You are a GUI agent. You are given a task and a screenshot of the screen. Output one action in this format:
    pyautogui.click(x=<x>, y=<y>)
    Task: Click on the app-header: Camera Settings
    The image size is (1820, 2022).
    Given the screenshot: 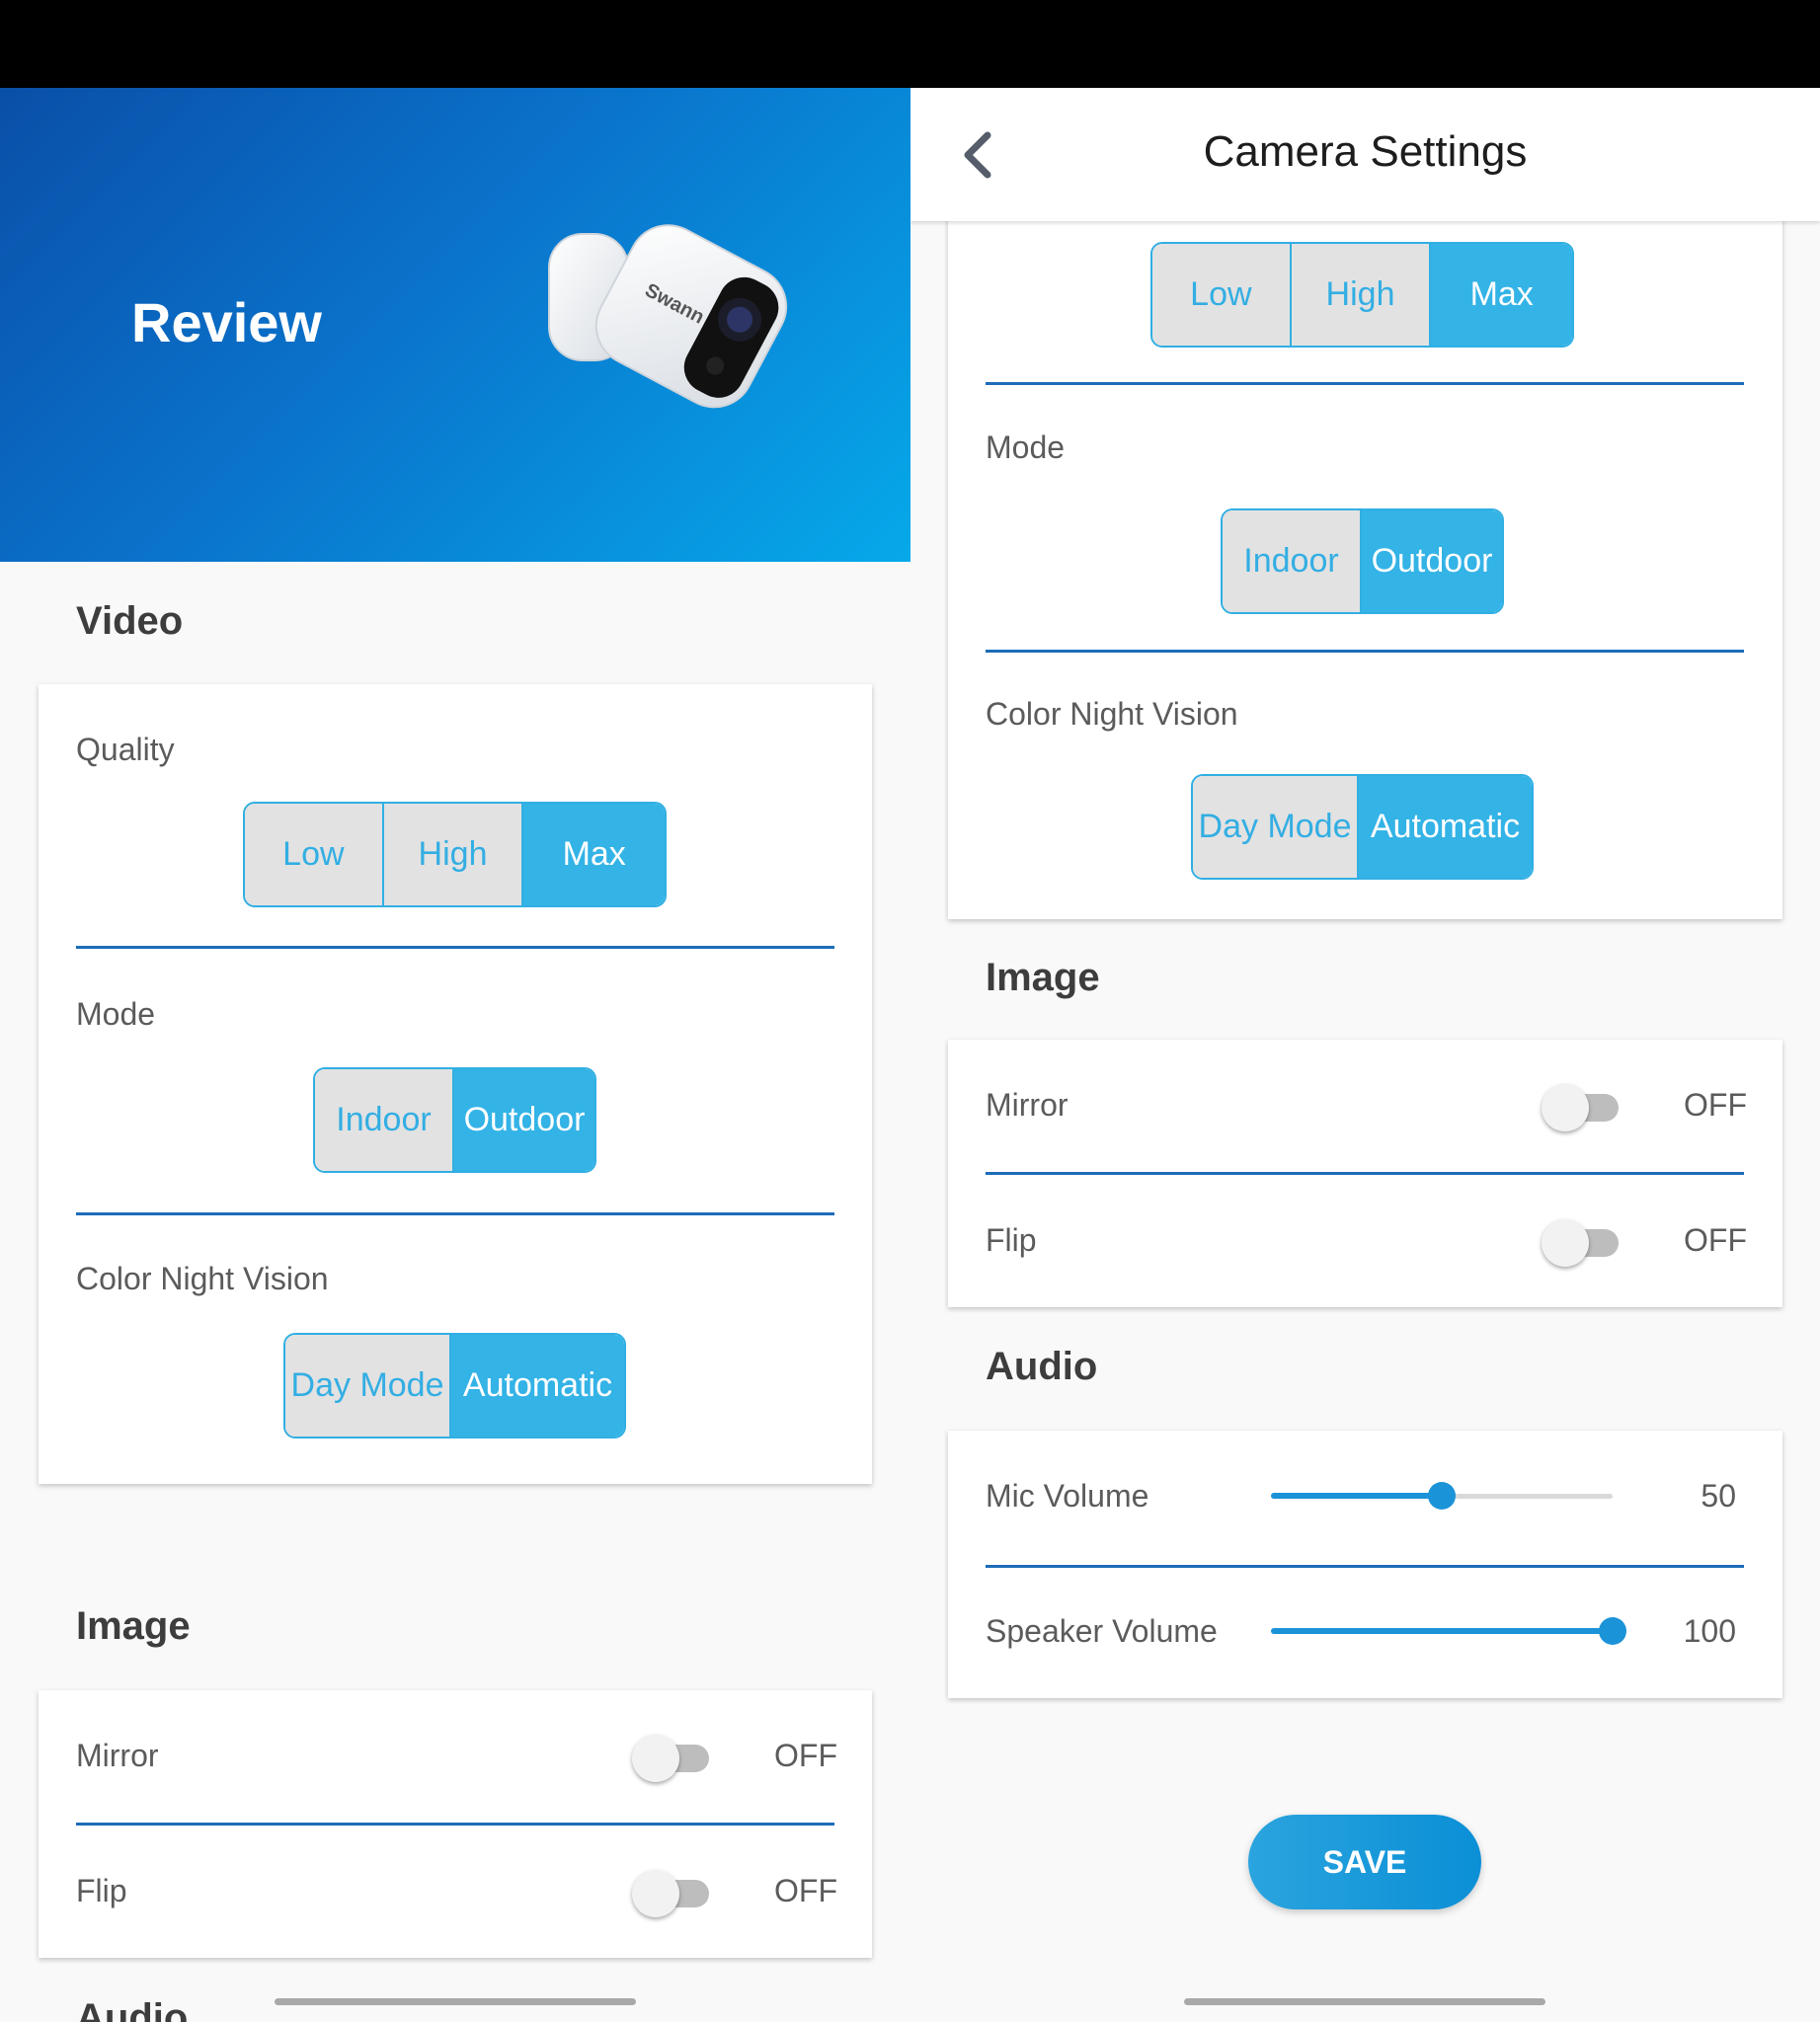 What is the action you would take?
    pyautogui.click(x=1365, y=154)
    